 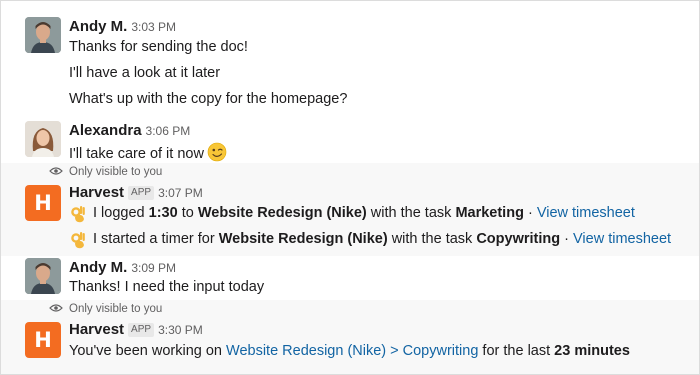 What do you see at coordinates (145, 73) in the screenshot?
I see `message-text: I'll have a look at it later` at bounding box center [145, 73].